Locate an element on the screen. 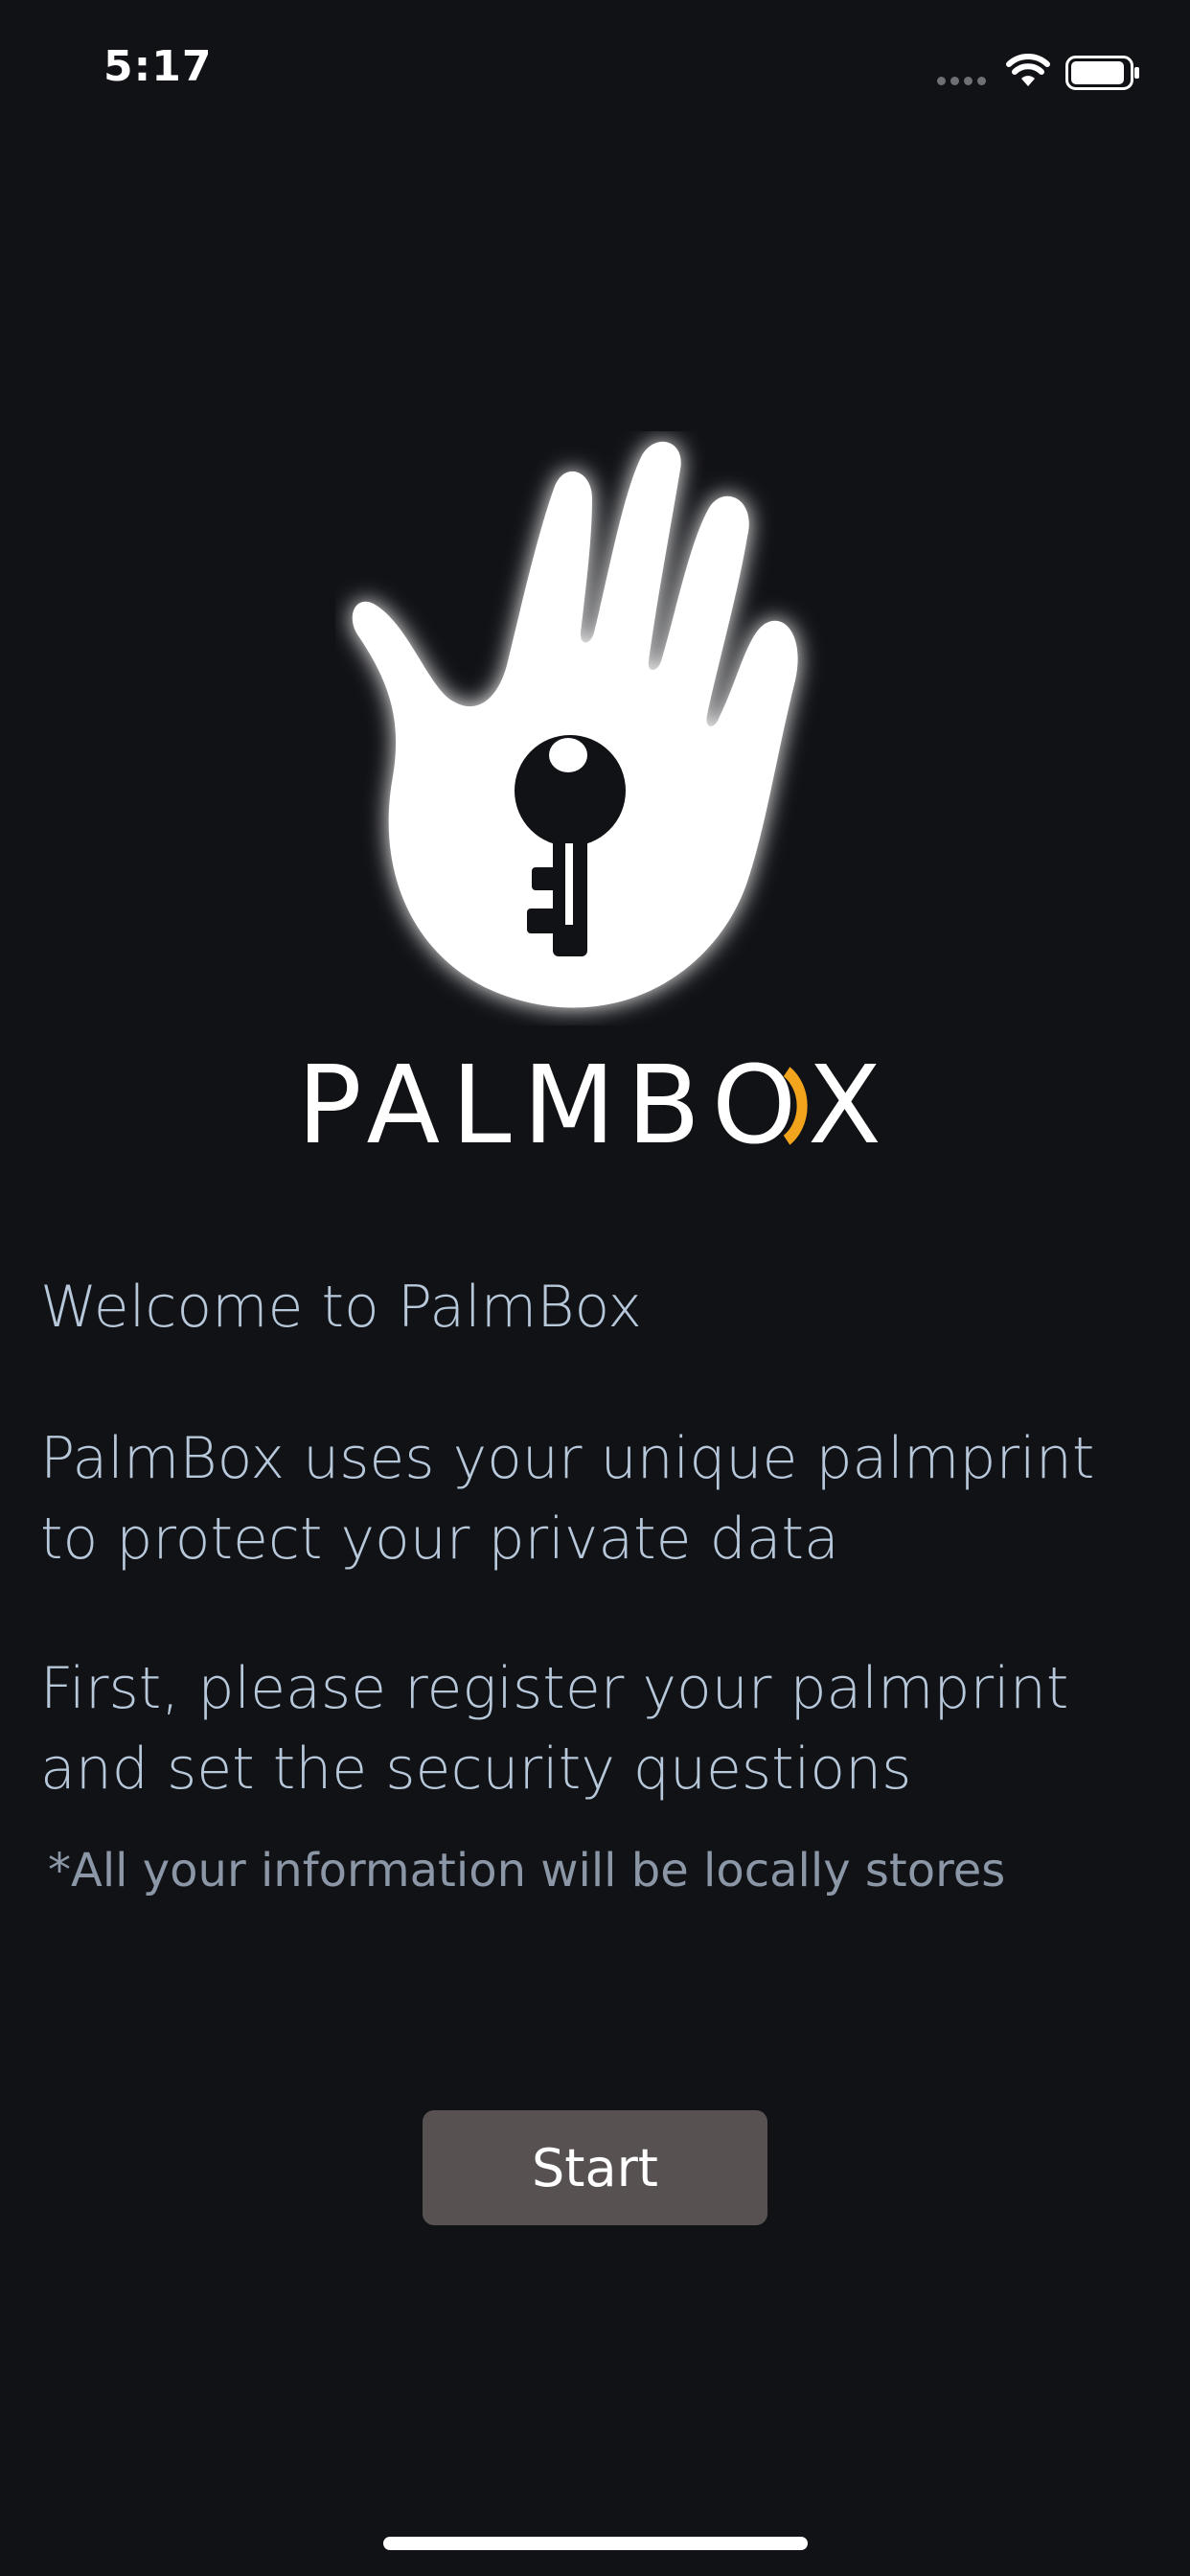  start-button: Start is located at coordinates (595, 2167).